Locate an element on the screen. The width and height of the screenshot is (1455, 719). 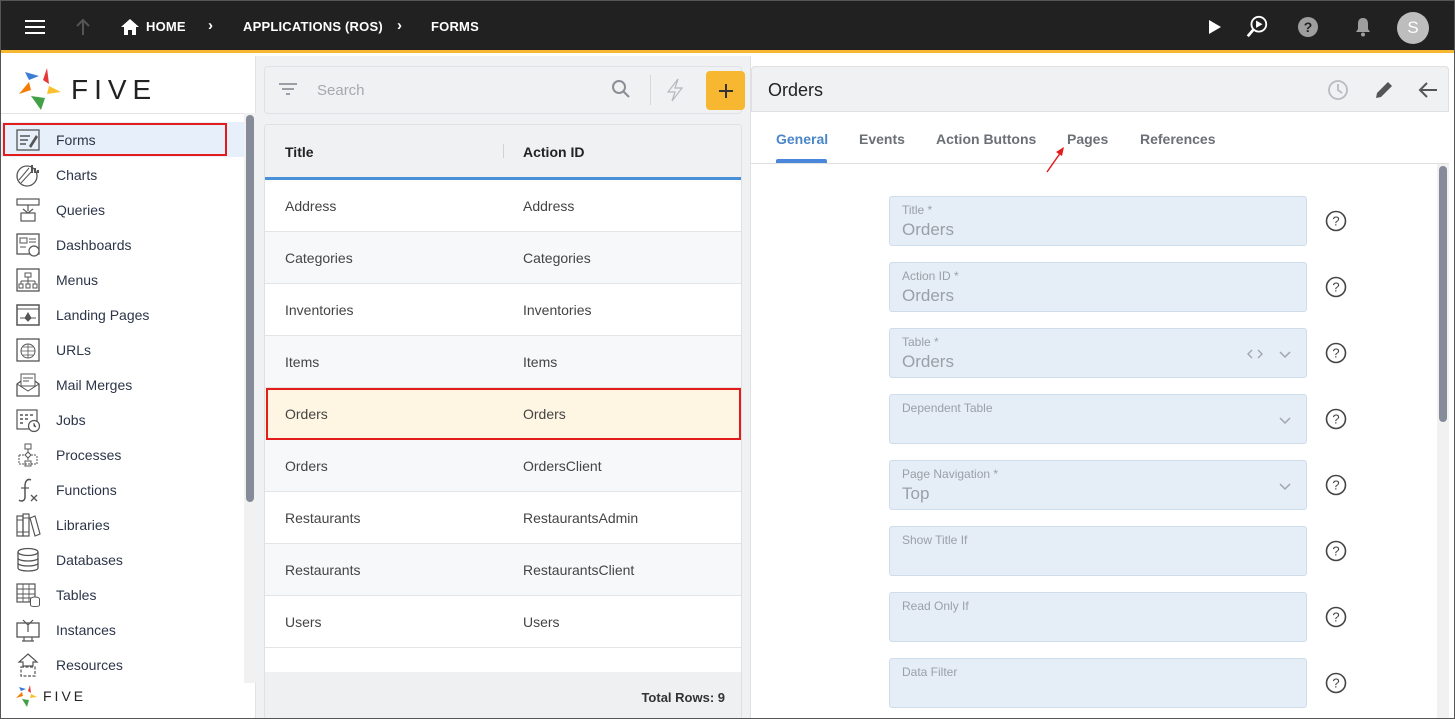
table-row: Address Address is located at coordinates (503, 206).